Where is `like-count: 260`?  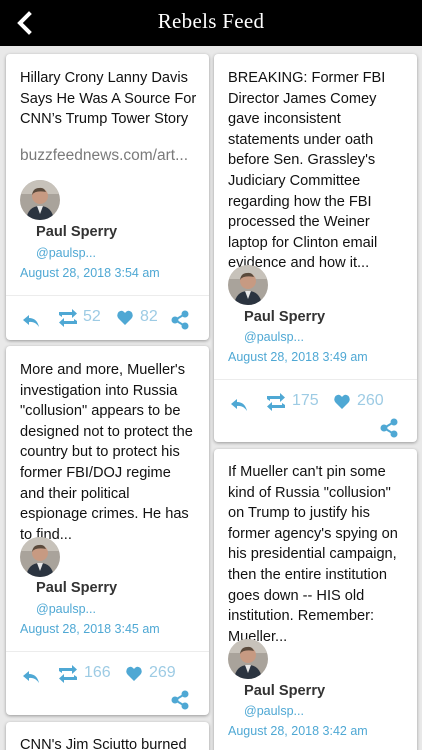 like-count: 260 is located at coordinates (370, 400).